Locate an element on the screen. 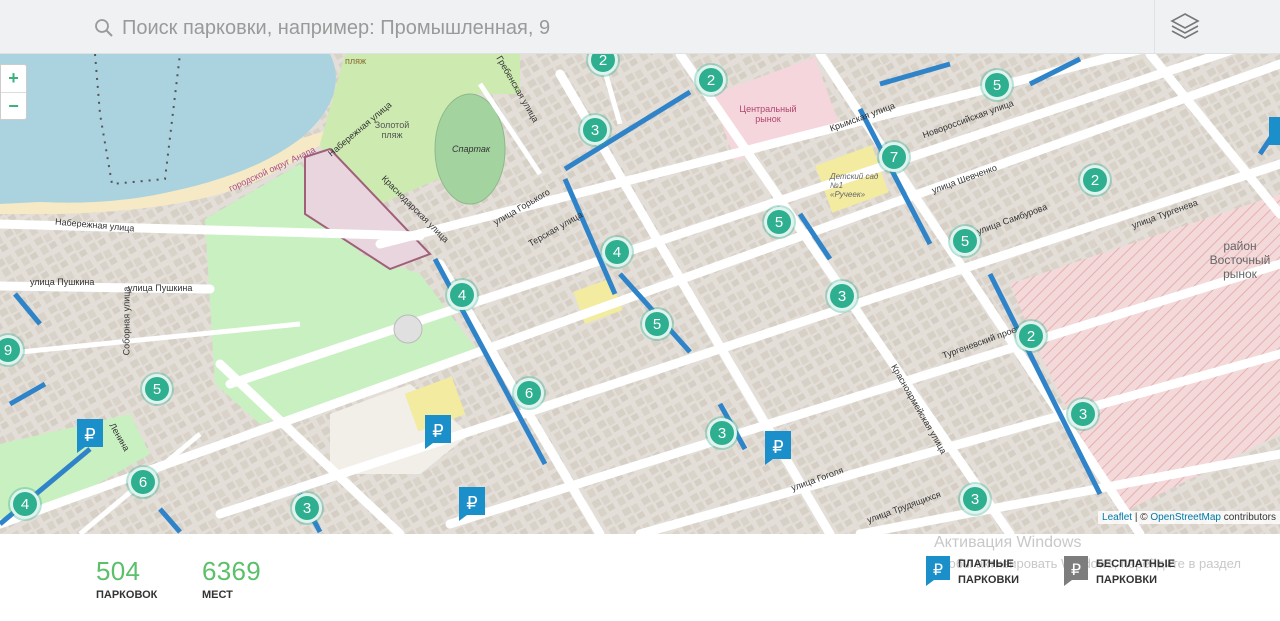 This screenshot has height=621, width=1280. paid-parking-marker is located at coordinates (1274, 134).